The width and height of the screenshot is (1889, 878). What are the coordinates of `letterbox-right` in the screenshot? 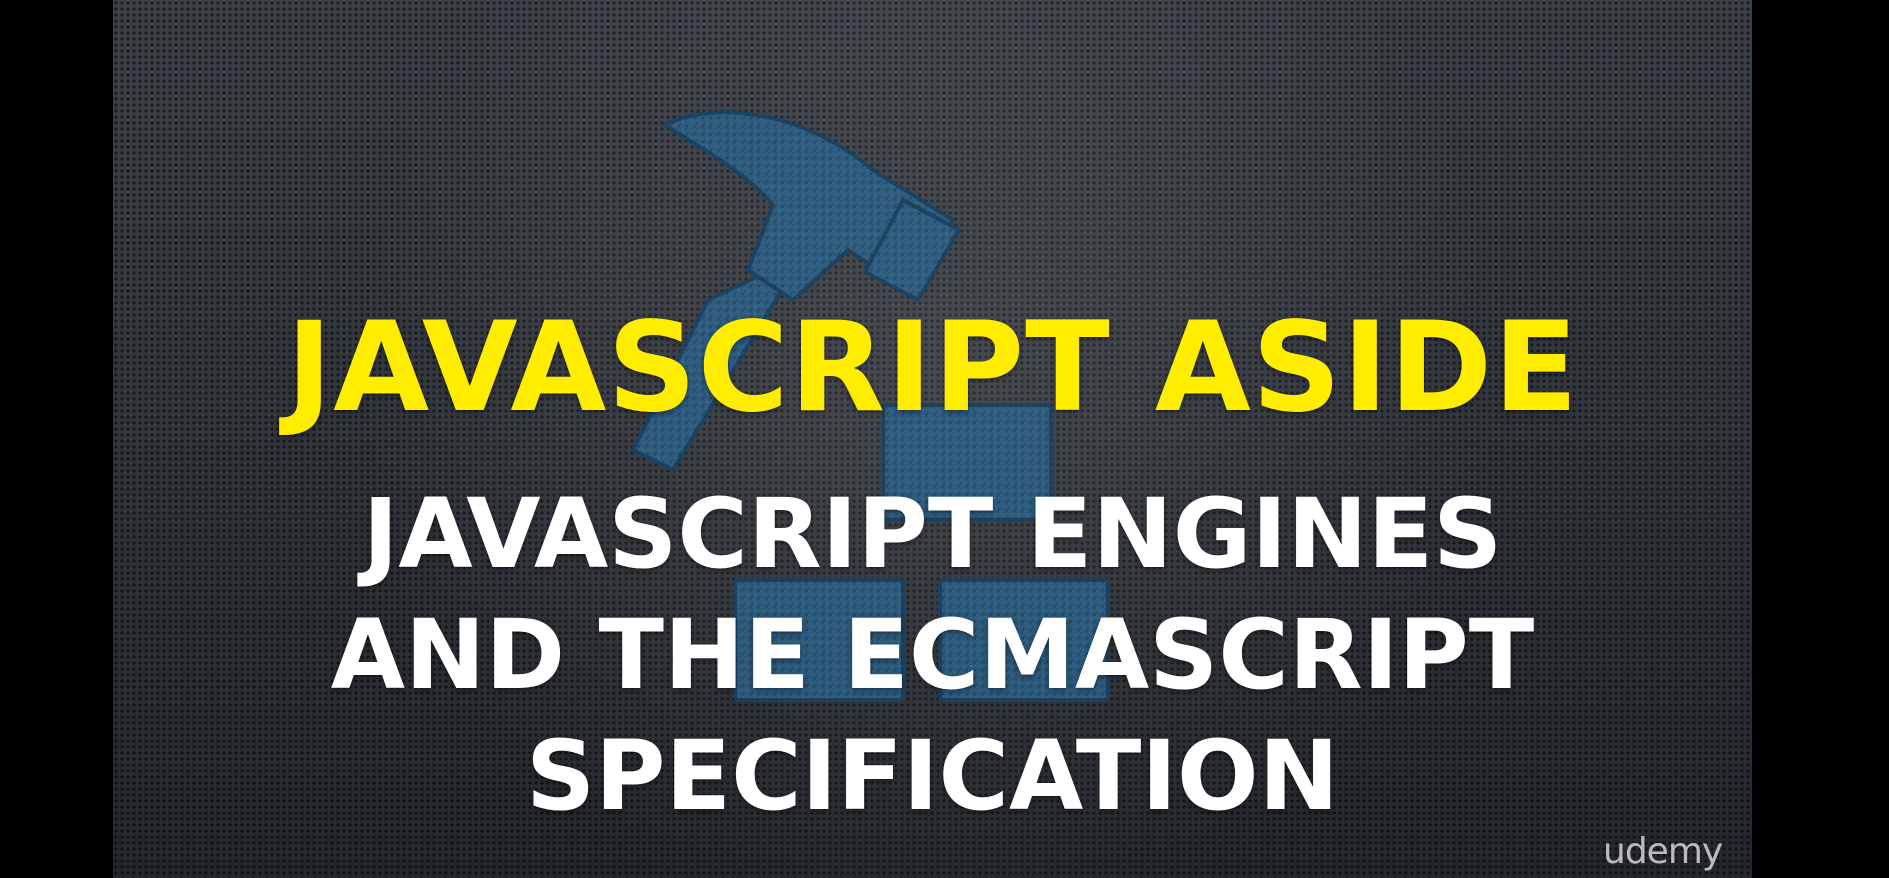 It's located at (1820, 439).